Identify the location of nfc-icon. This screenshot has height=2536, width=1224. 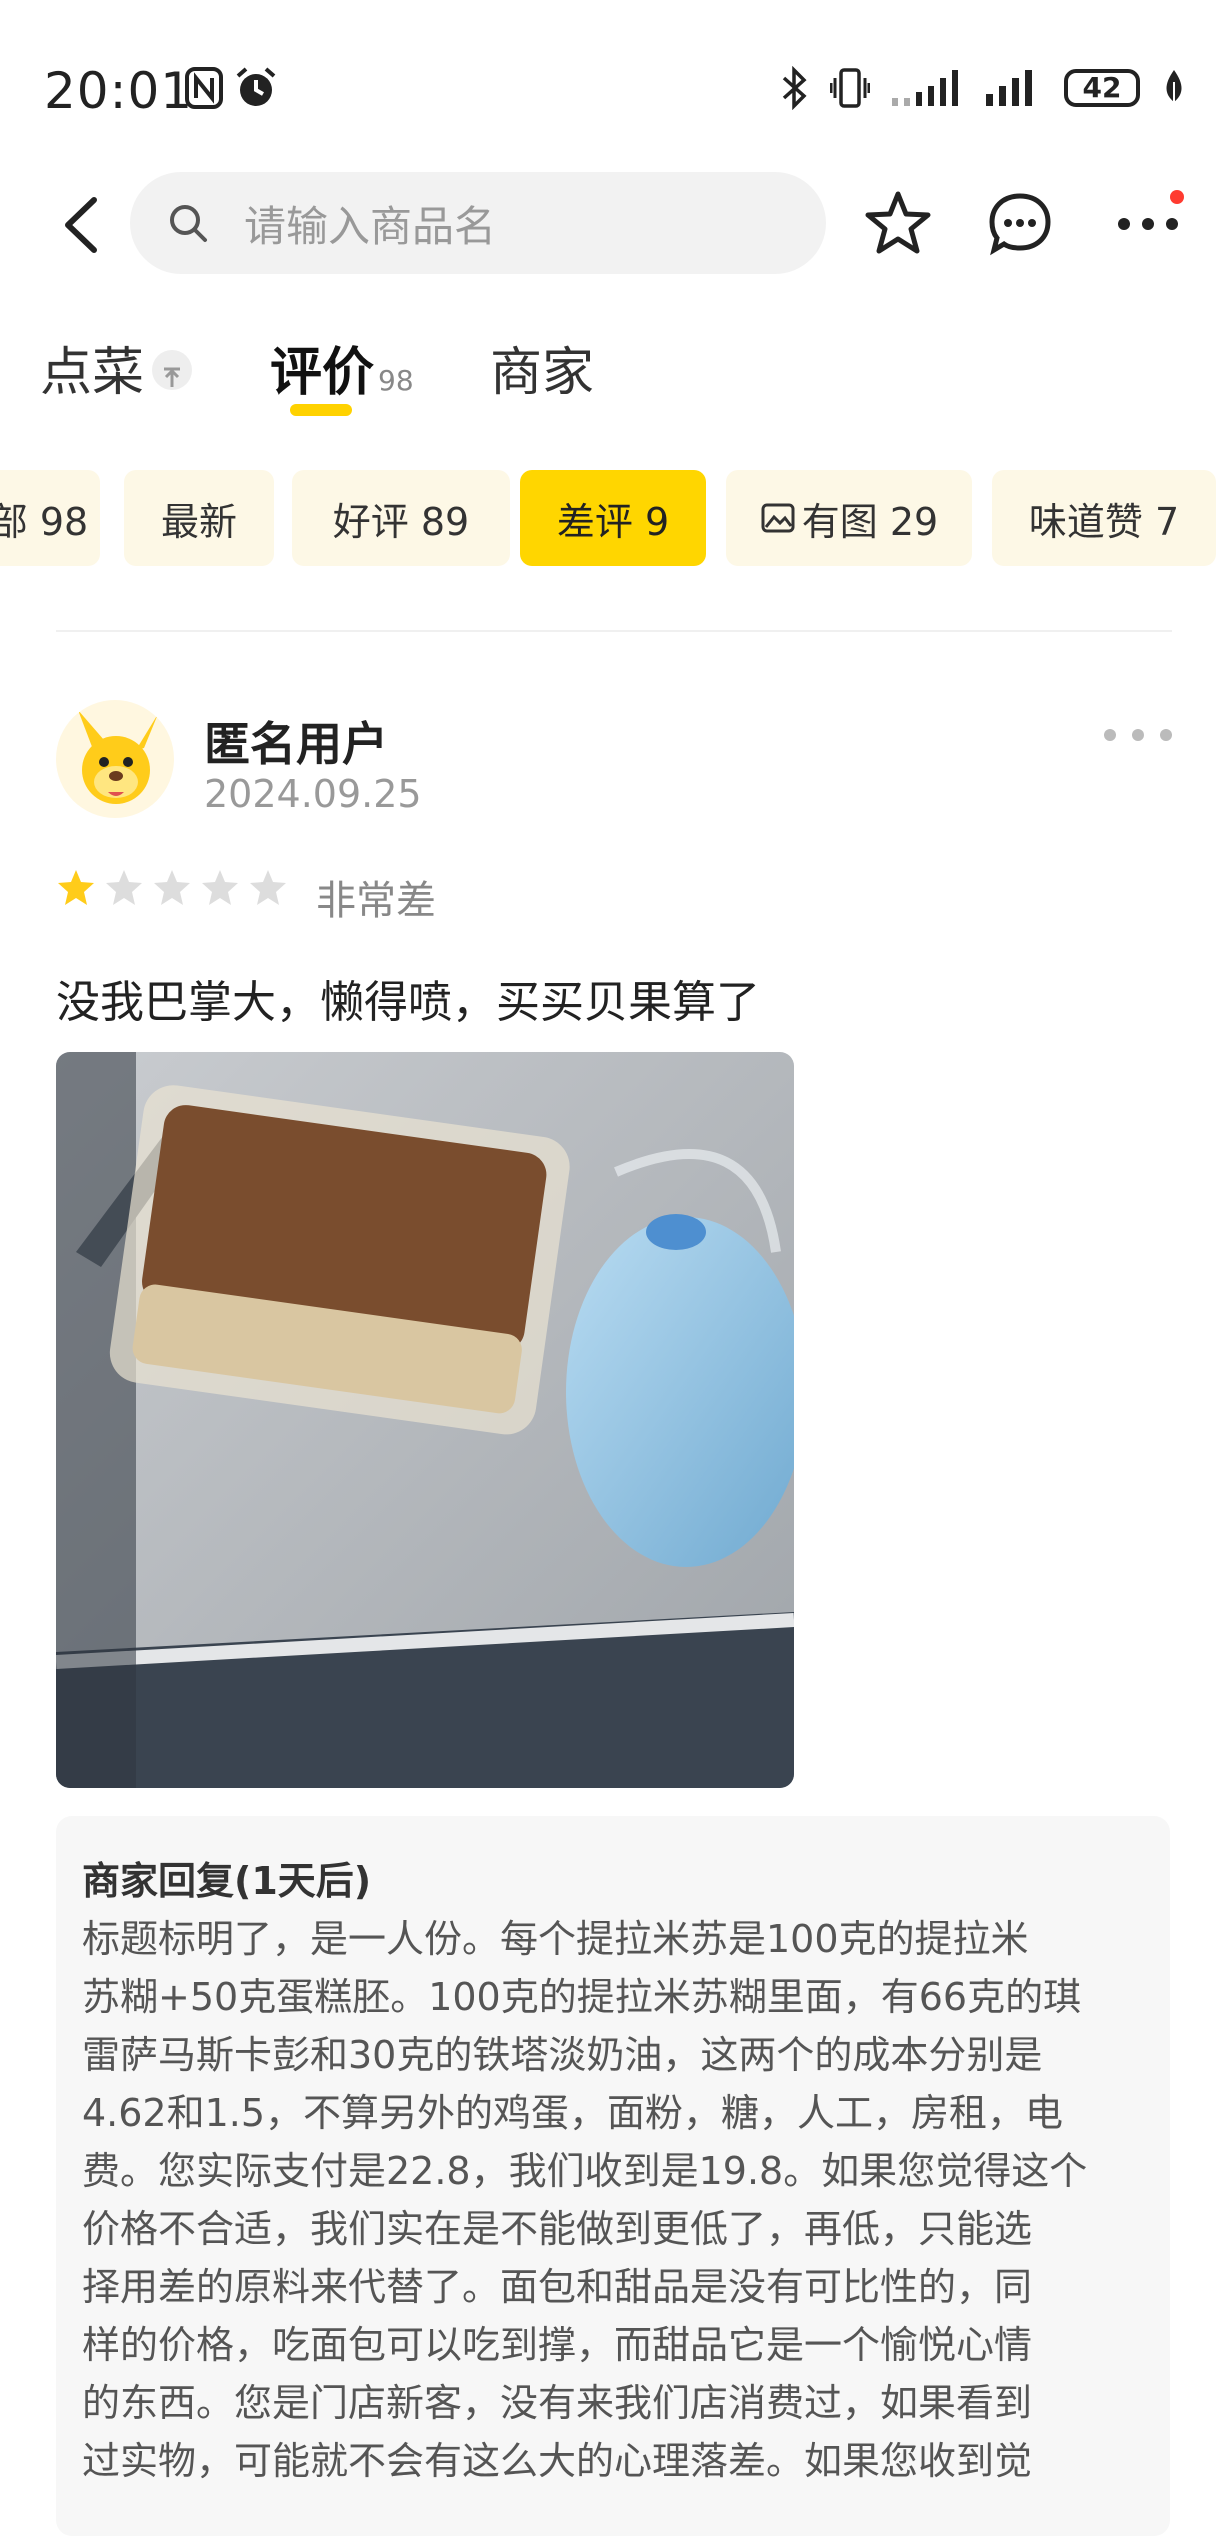
(204, 90).